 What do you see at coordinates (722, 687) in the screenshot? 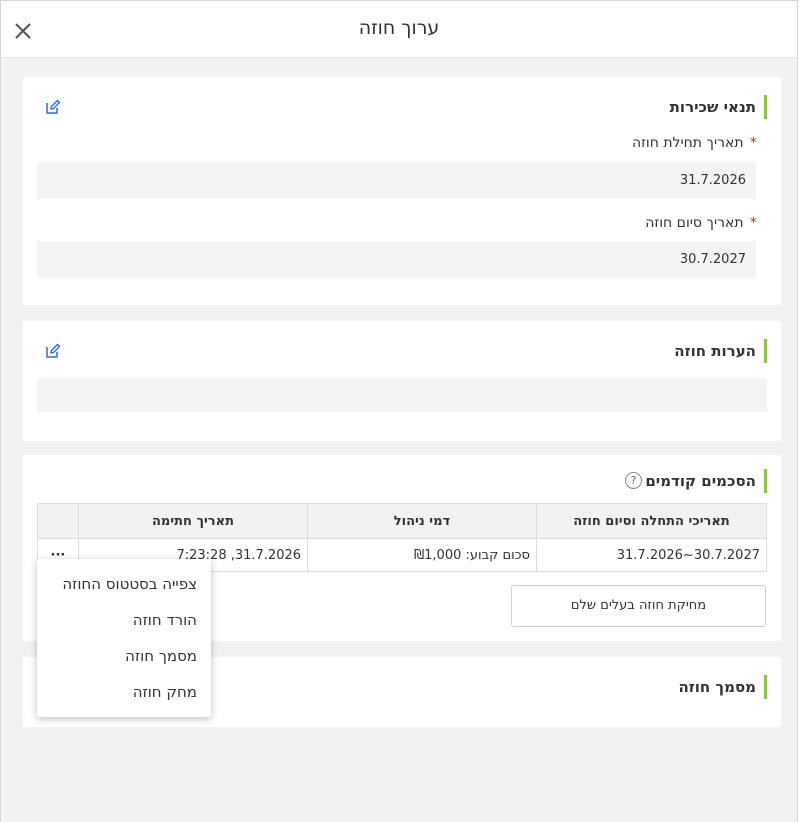
I see `contract-document-title: מסמך חוזה` at bounding box center [722, 687].